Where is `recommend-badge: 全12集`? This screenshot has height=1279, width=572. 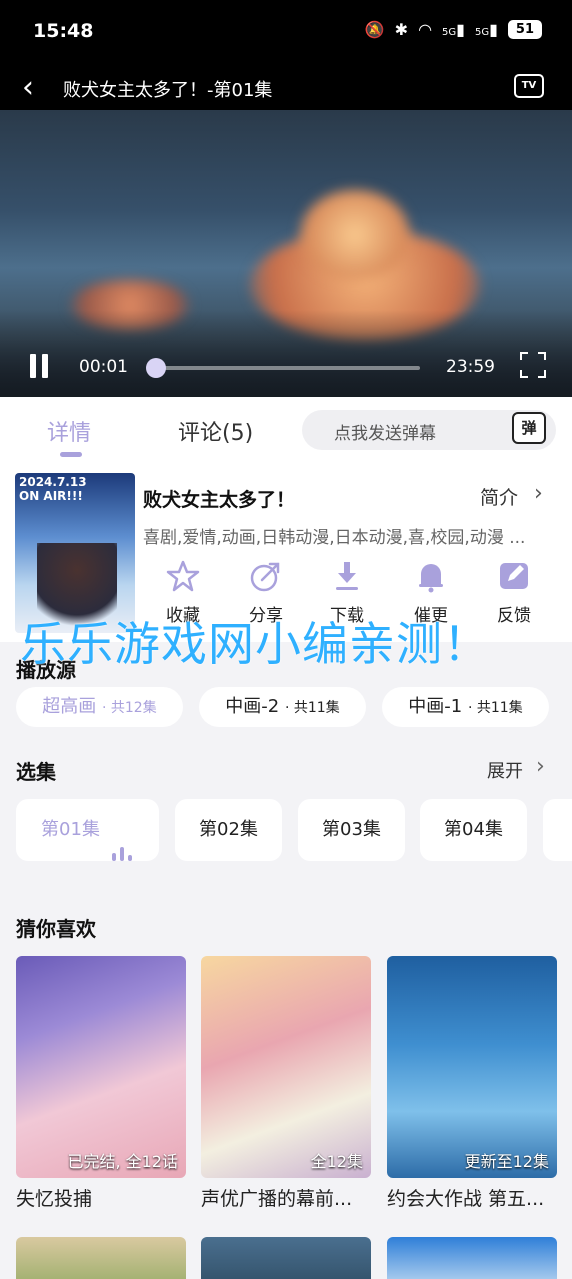
recommend-badge: 全12集 is located at coordinates (336, 1161).